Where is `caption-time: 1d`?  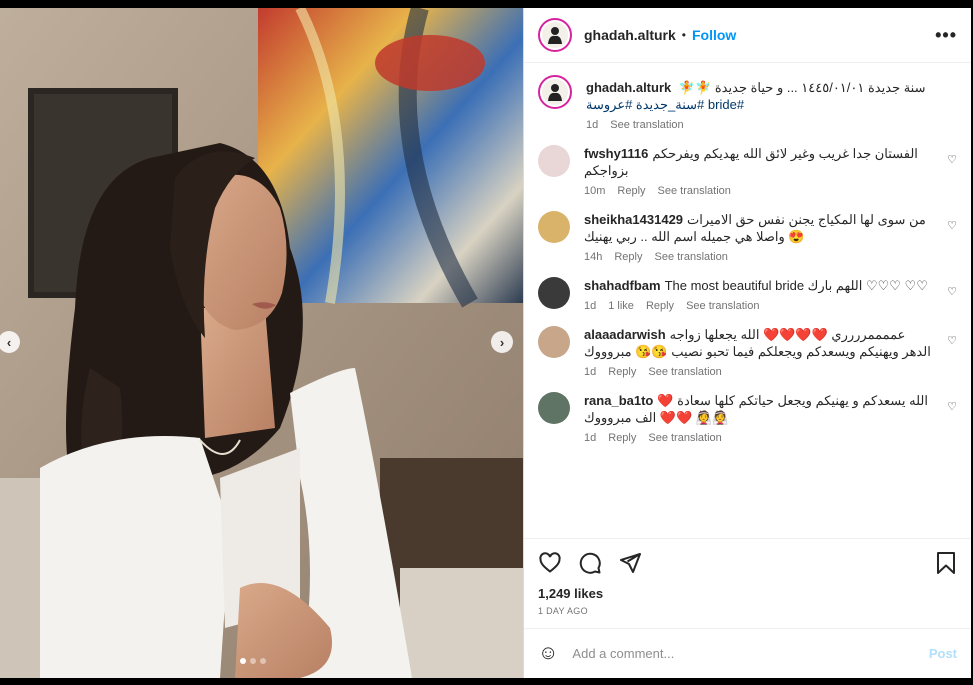 caption-time: 1d is located at coordinates (592, 125).